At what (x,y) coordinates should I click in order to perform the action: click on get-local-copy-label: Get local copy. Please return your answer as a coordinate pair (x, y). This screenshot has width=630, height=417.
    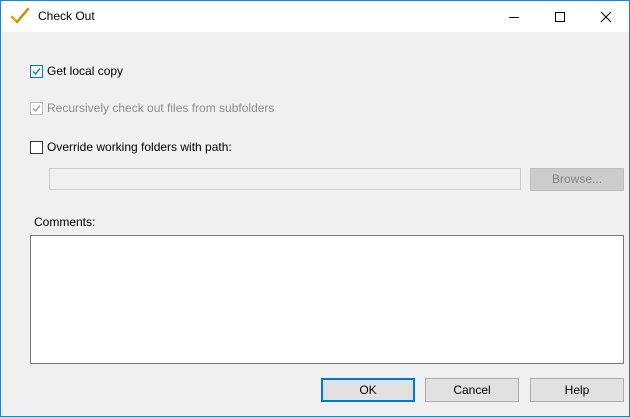
    Looking at the image, I should click on (85, 71).